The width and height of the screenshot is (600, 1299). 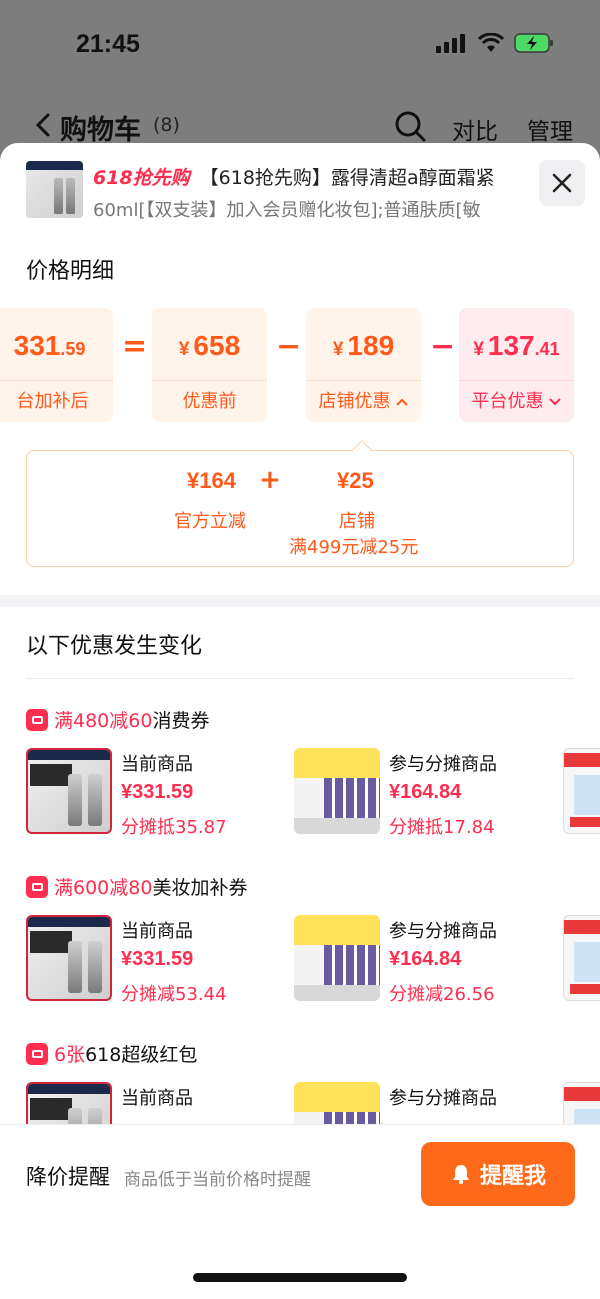 I want to click on final-price-int: 331, so click(x=37, y=345).